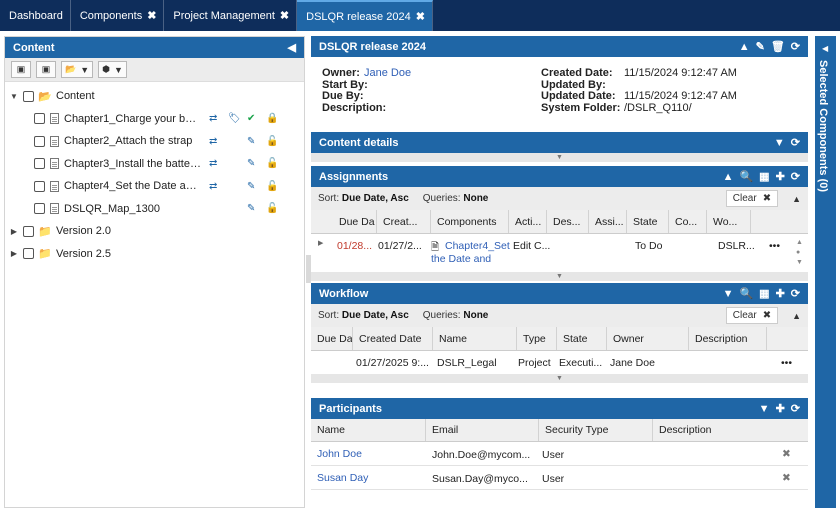 The image size is (840, 509). Describe the element at coordinates (154, 96) in the screenshot. I see `tree-item-content: ▼ 📂 Content` at that location.